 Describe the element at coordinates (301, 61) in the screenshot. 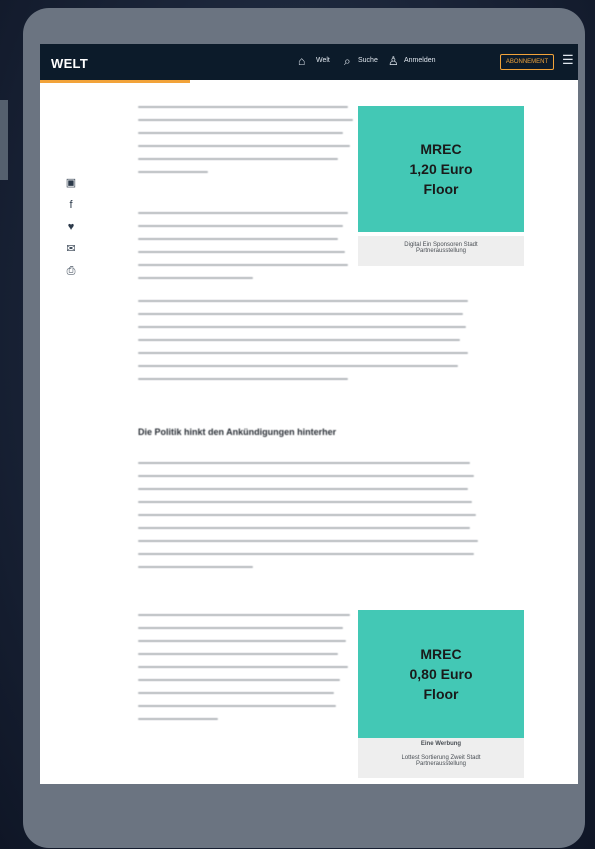

I see `home-icon: ⌂` at that location.